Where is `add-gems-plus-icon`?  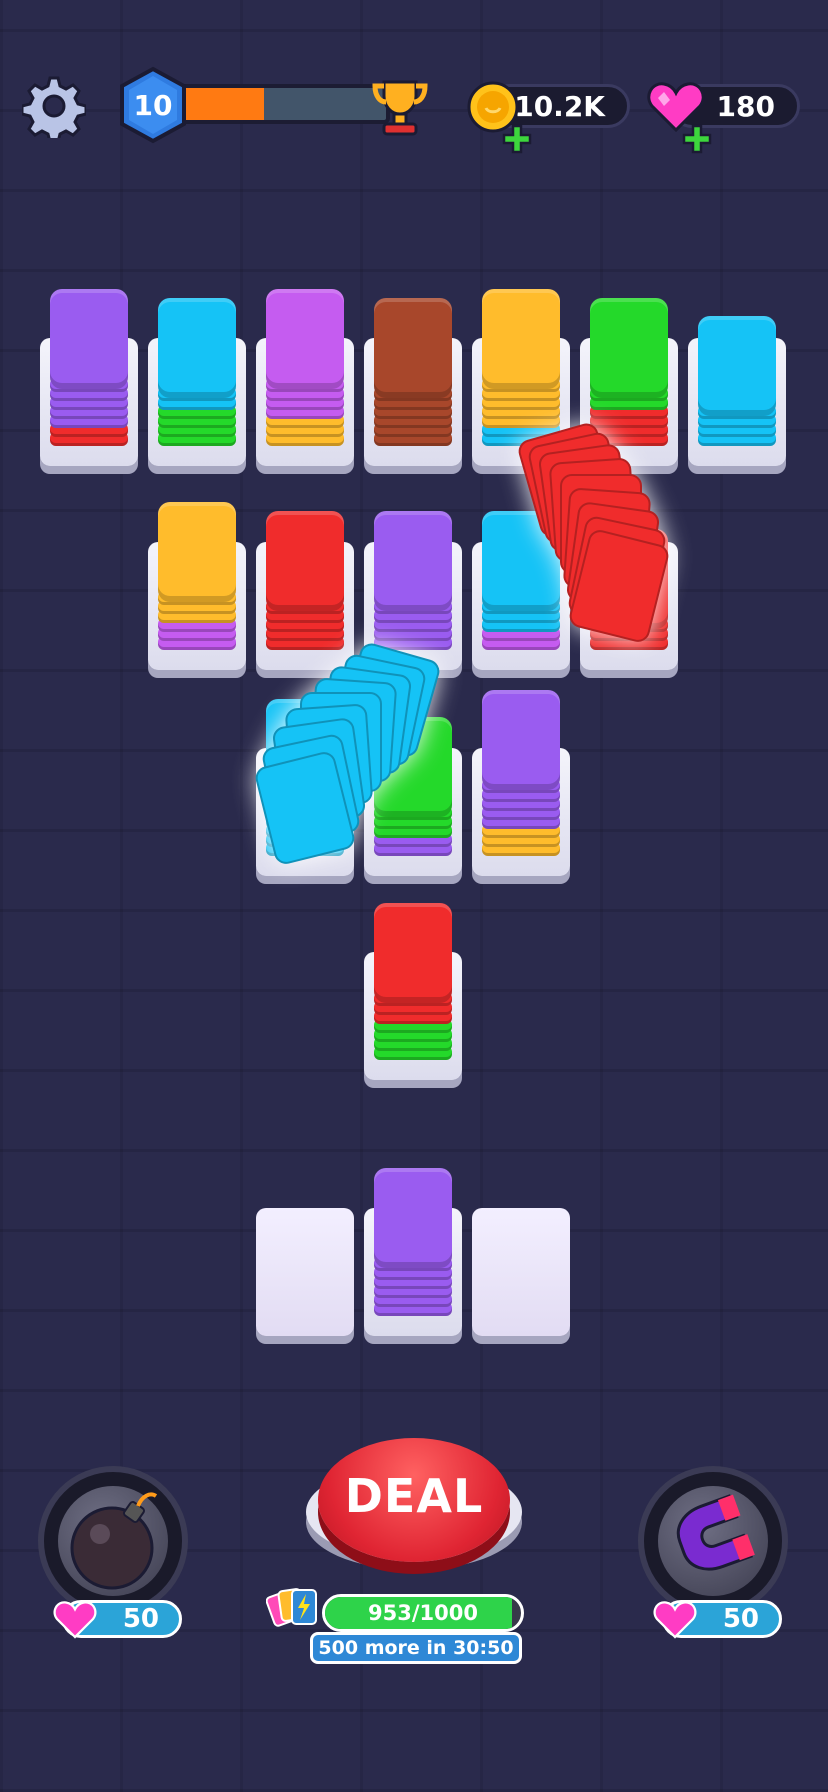
add-gems-plus-icon is located at coordinates (697, 139).